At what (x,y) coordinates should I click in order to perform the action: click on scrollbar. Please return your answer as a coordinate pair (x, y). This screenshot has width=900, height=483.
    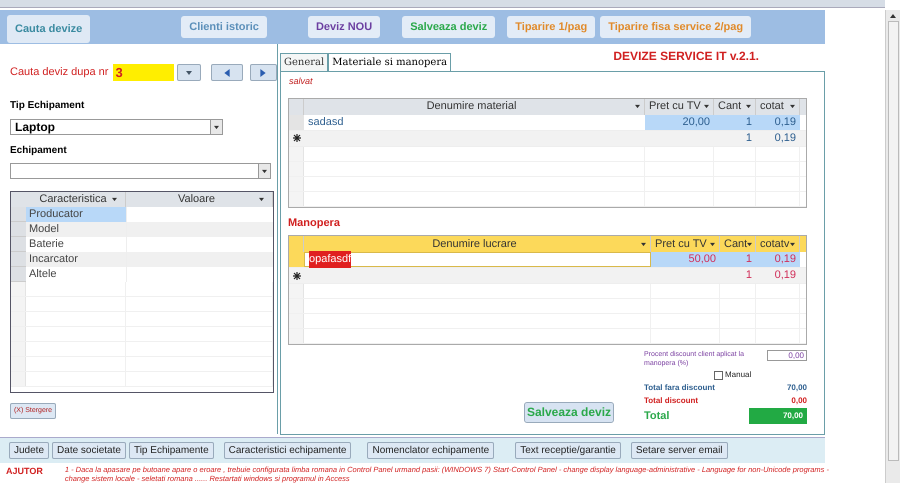
    Looking at the image, I should click on (892, 246).